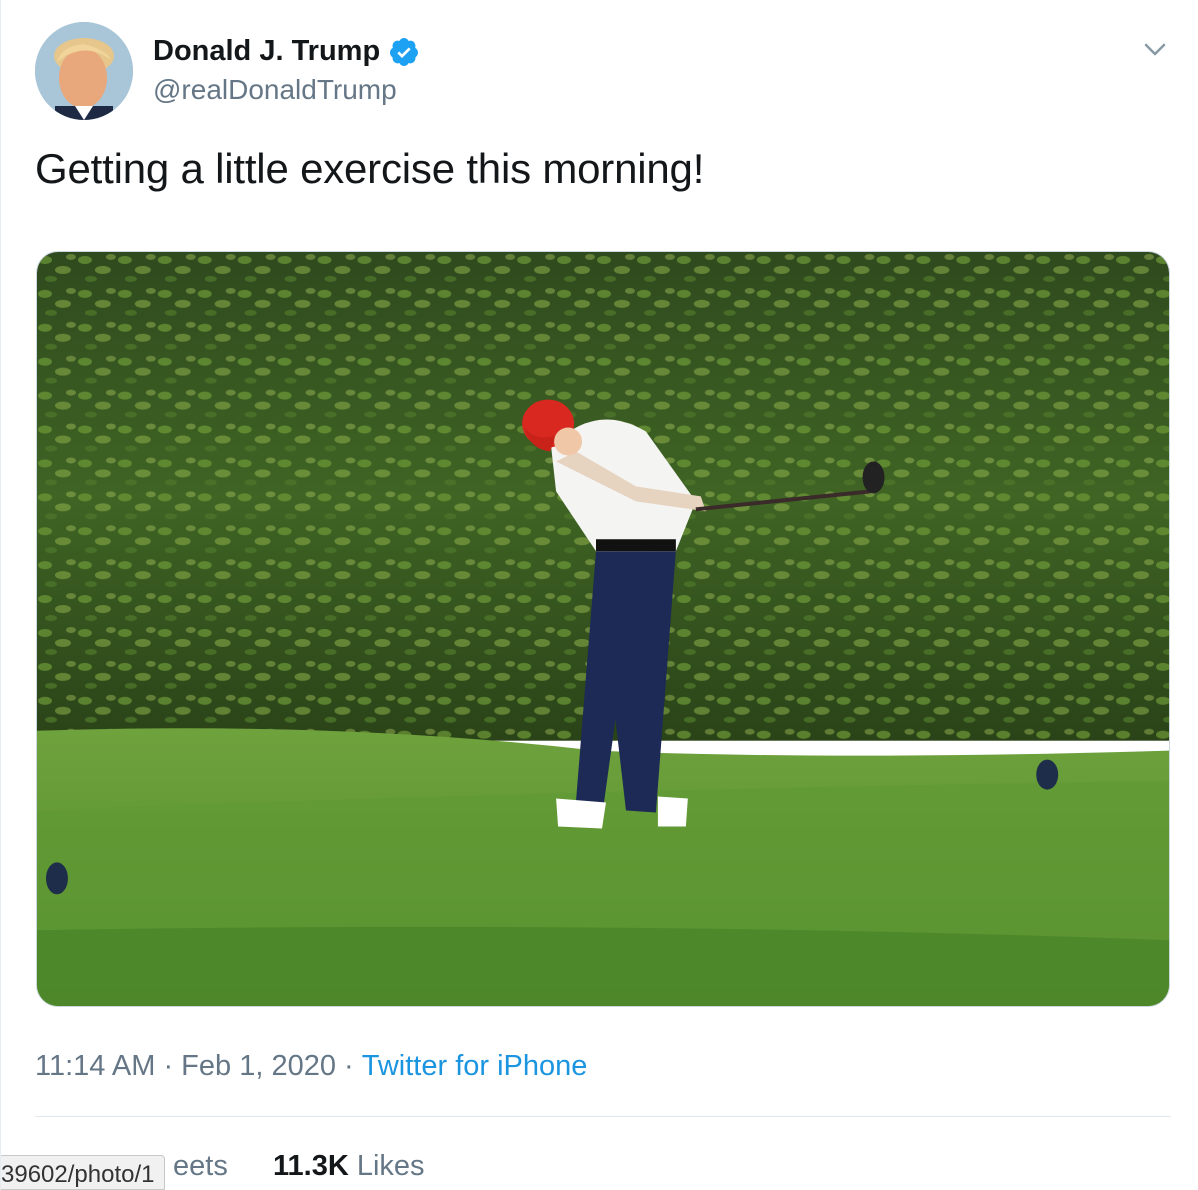 This screenshot has height=1190, width=1198. Describe the element at coordinates (311, 1166) in the screenshot. I see `likes-count: 11.3K` at that location.